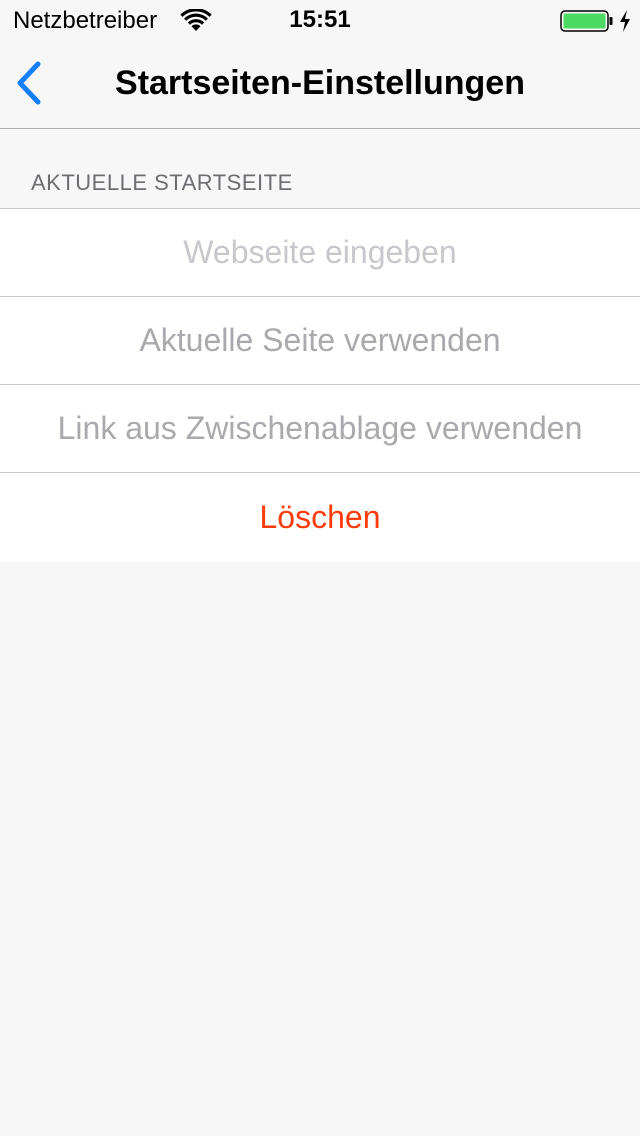 The width and height of the screenshot is (640, 1136). I want to click on use-current-page-label: Aktuelle Seite verwenden, so click(320, 340).